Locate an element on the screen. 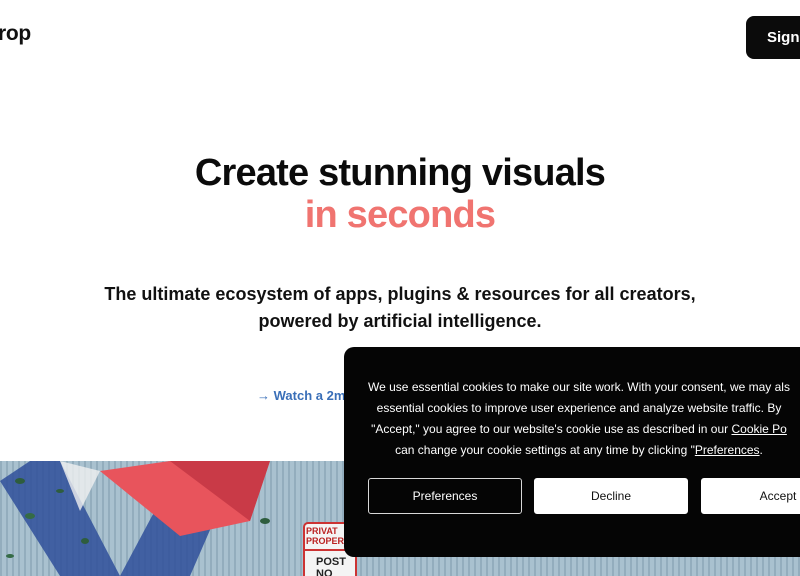 Image resolution: width=800 pixels, height=576 pixels. site-header: rop Sign-up is located at coordinates (400, 36).